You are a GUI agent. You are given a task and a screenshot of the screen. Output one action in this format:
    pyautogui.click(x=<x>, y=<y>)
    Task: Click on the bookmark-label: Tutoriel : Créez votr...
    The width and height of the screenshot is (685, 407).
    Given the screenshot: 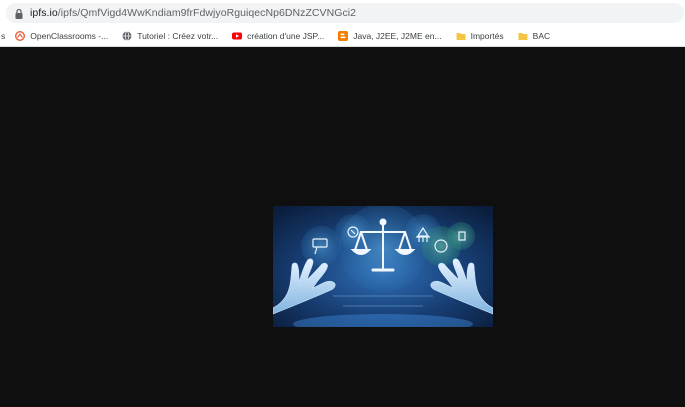 What is the action you would take?
    pyautogui.click(x=178, y=36)
    